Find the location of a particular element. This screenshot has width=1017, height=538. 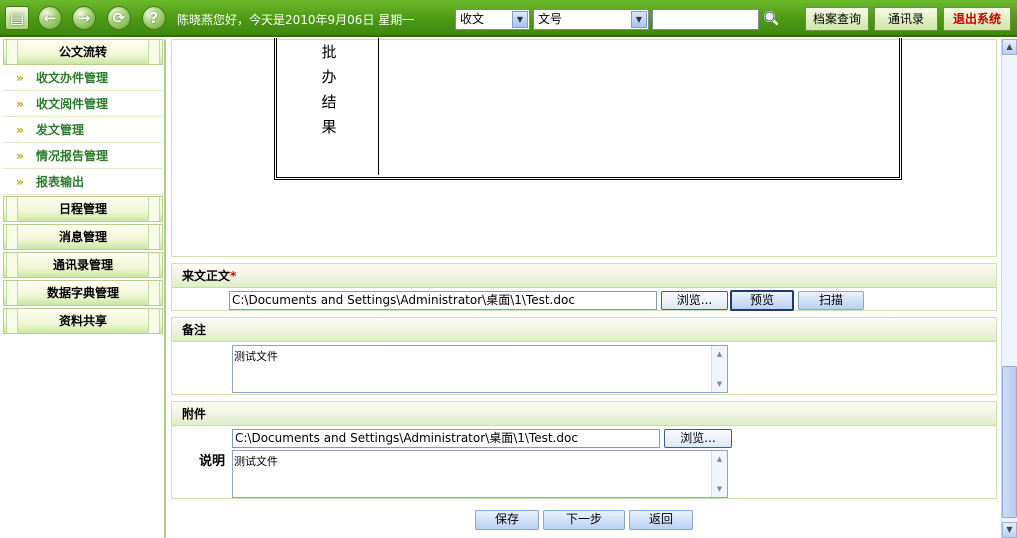

search-input is located at coordinates (705, 19).